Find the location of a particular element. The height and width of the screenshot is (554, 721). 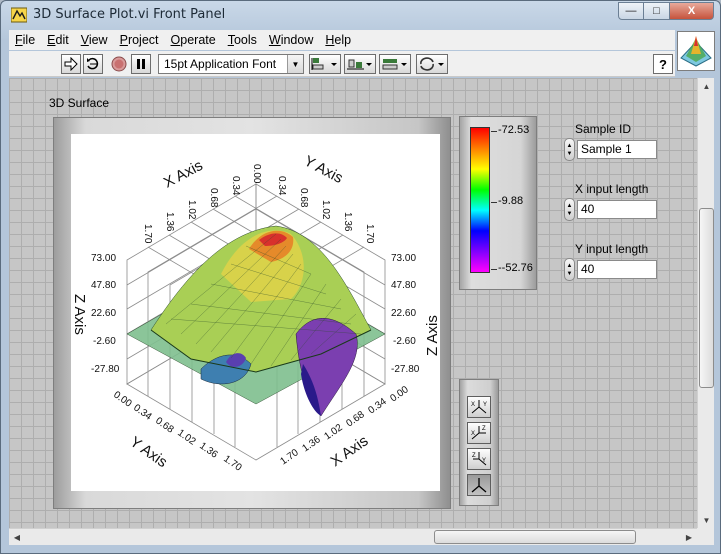

free-rotate-icon is located at coordinates (479, 485).